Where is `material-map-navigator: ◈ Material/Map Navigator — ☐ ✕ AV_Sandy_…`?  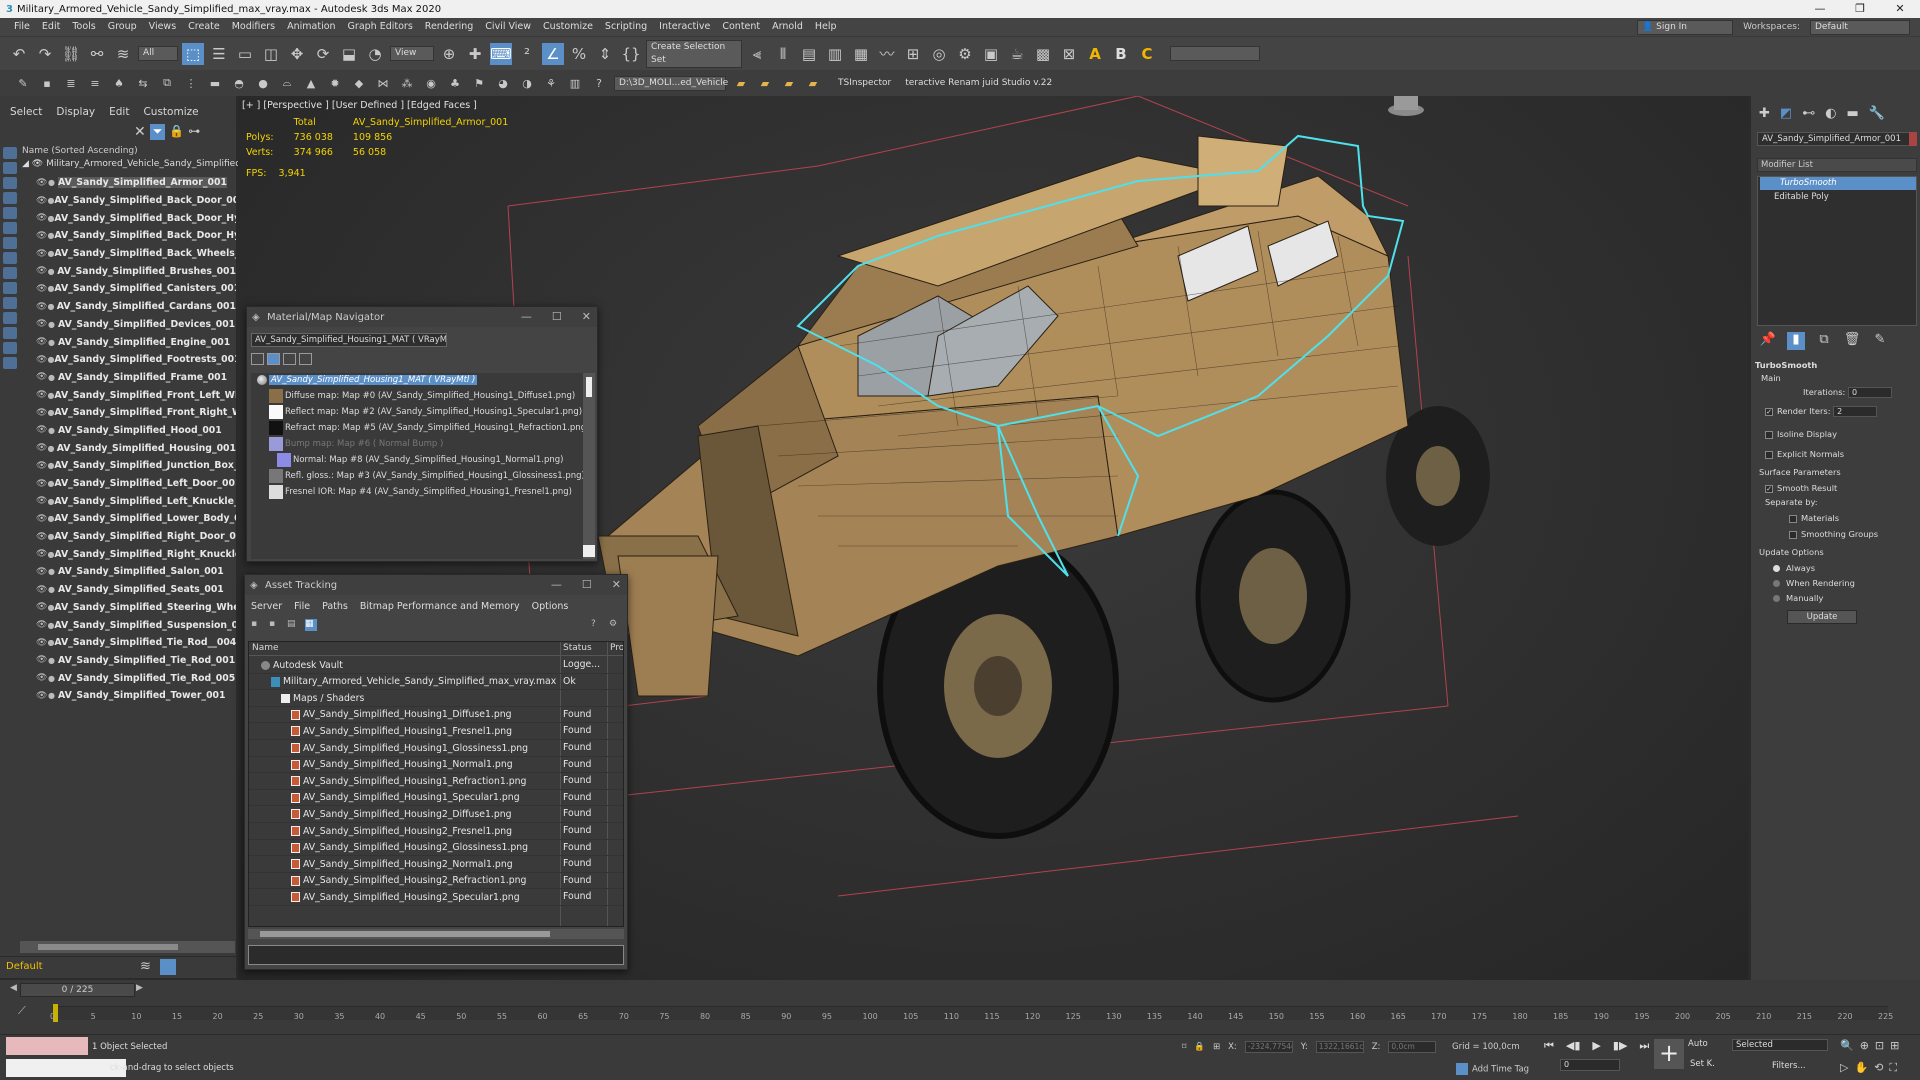
material-map-navigator: ◈ Material/Map Navigator — ☐ ✕ AV_Sandy_… is located at coordinates (422, 434).